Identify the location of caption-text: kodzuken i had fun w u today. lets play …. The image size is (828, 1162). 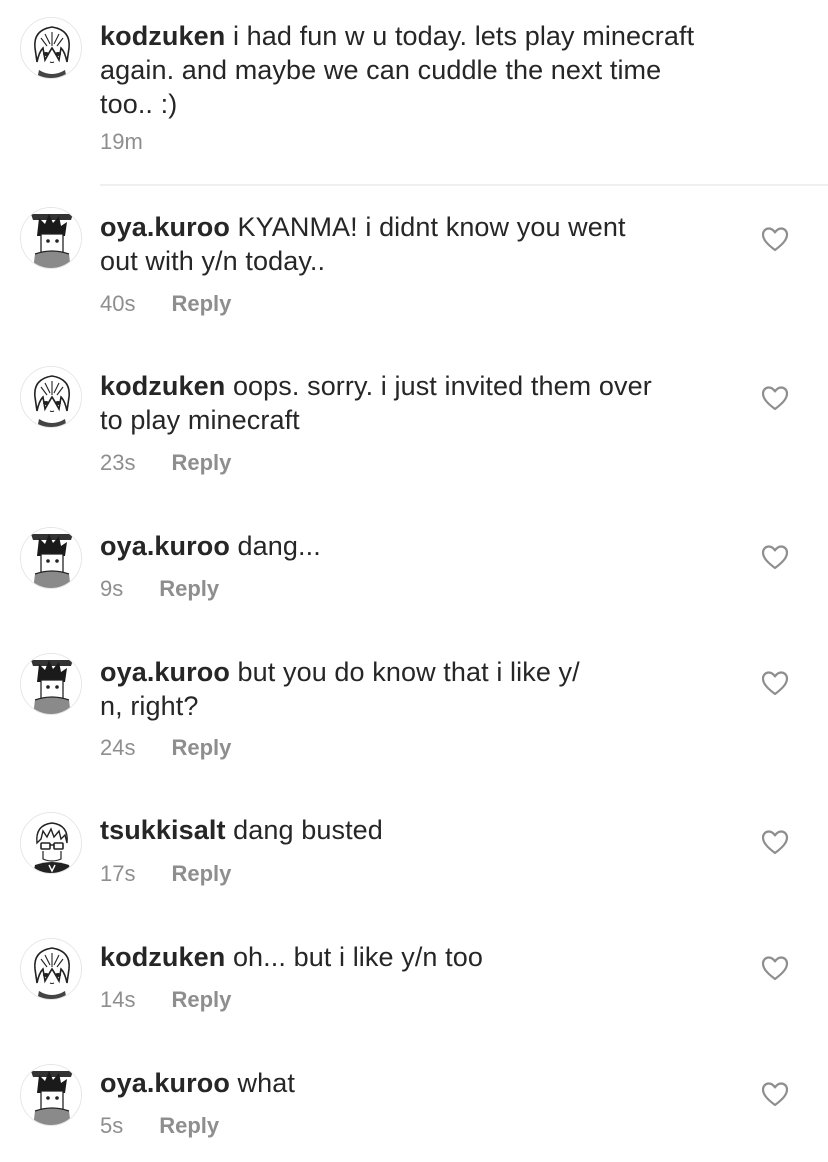
(397, 70).